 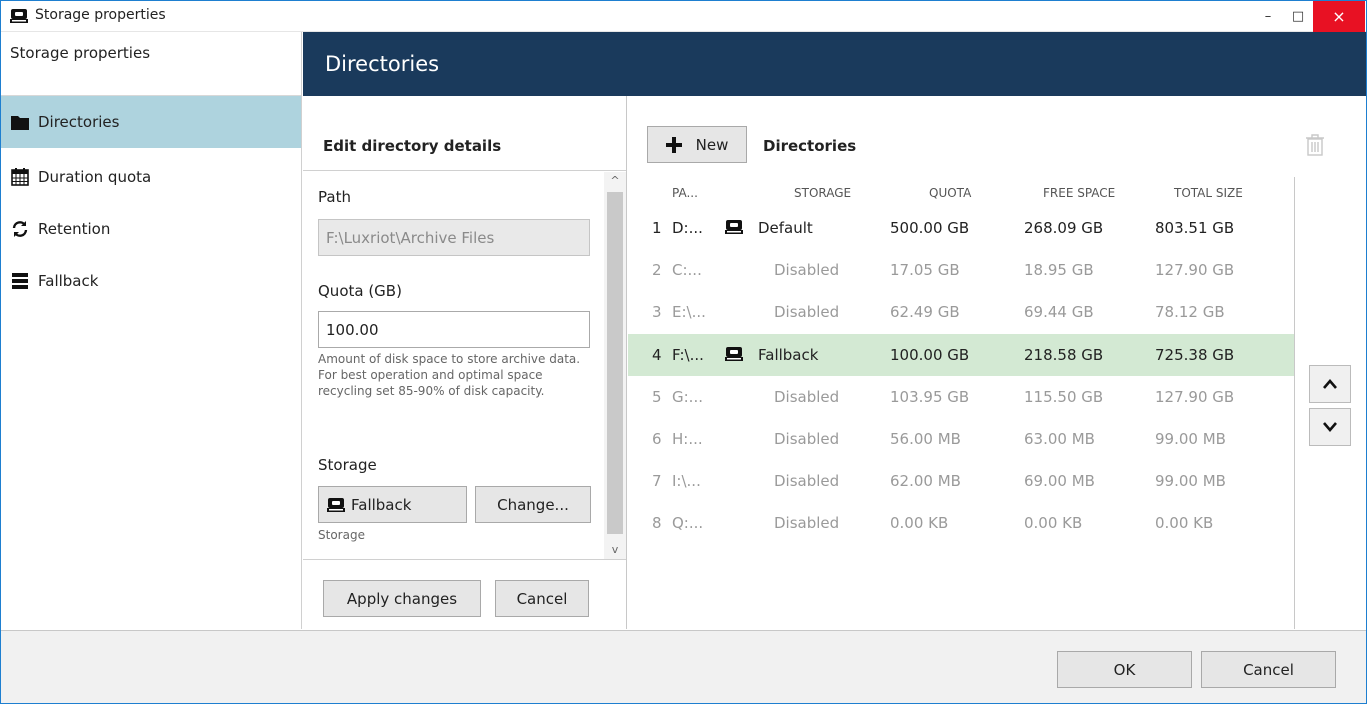 What do you see at coordinates (1124, 669) in the screenshot?
I see `ok-button: OK` at bounding box center [1124, 669].